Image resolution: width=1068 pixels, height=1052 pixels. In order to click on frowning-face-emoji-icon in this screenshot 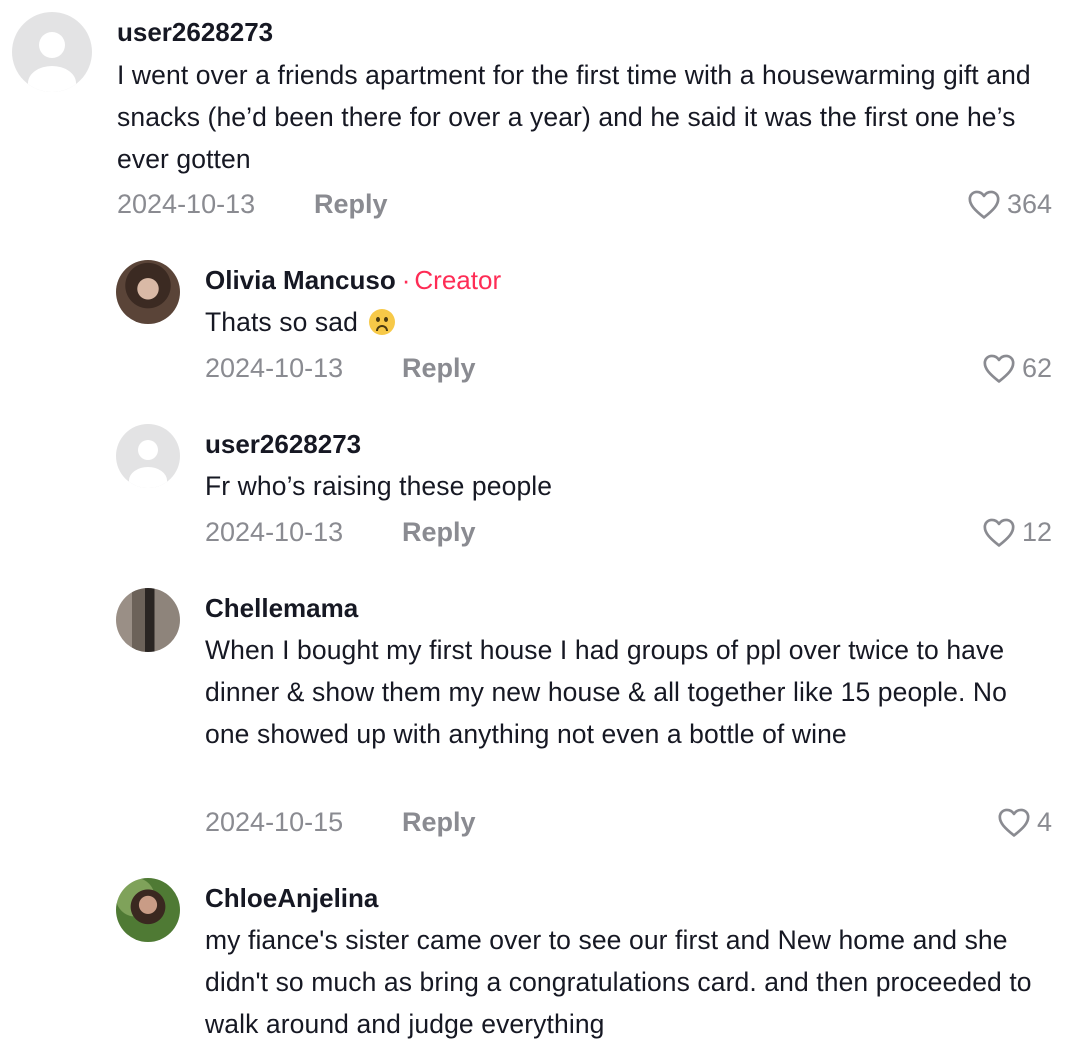, I will do `click(382, 322)`.